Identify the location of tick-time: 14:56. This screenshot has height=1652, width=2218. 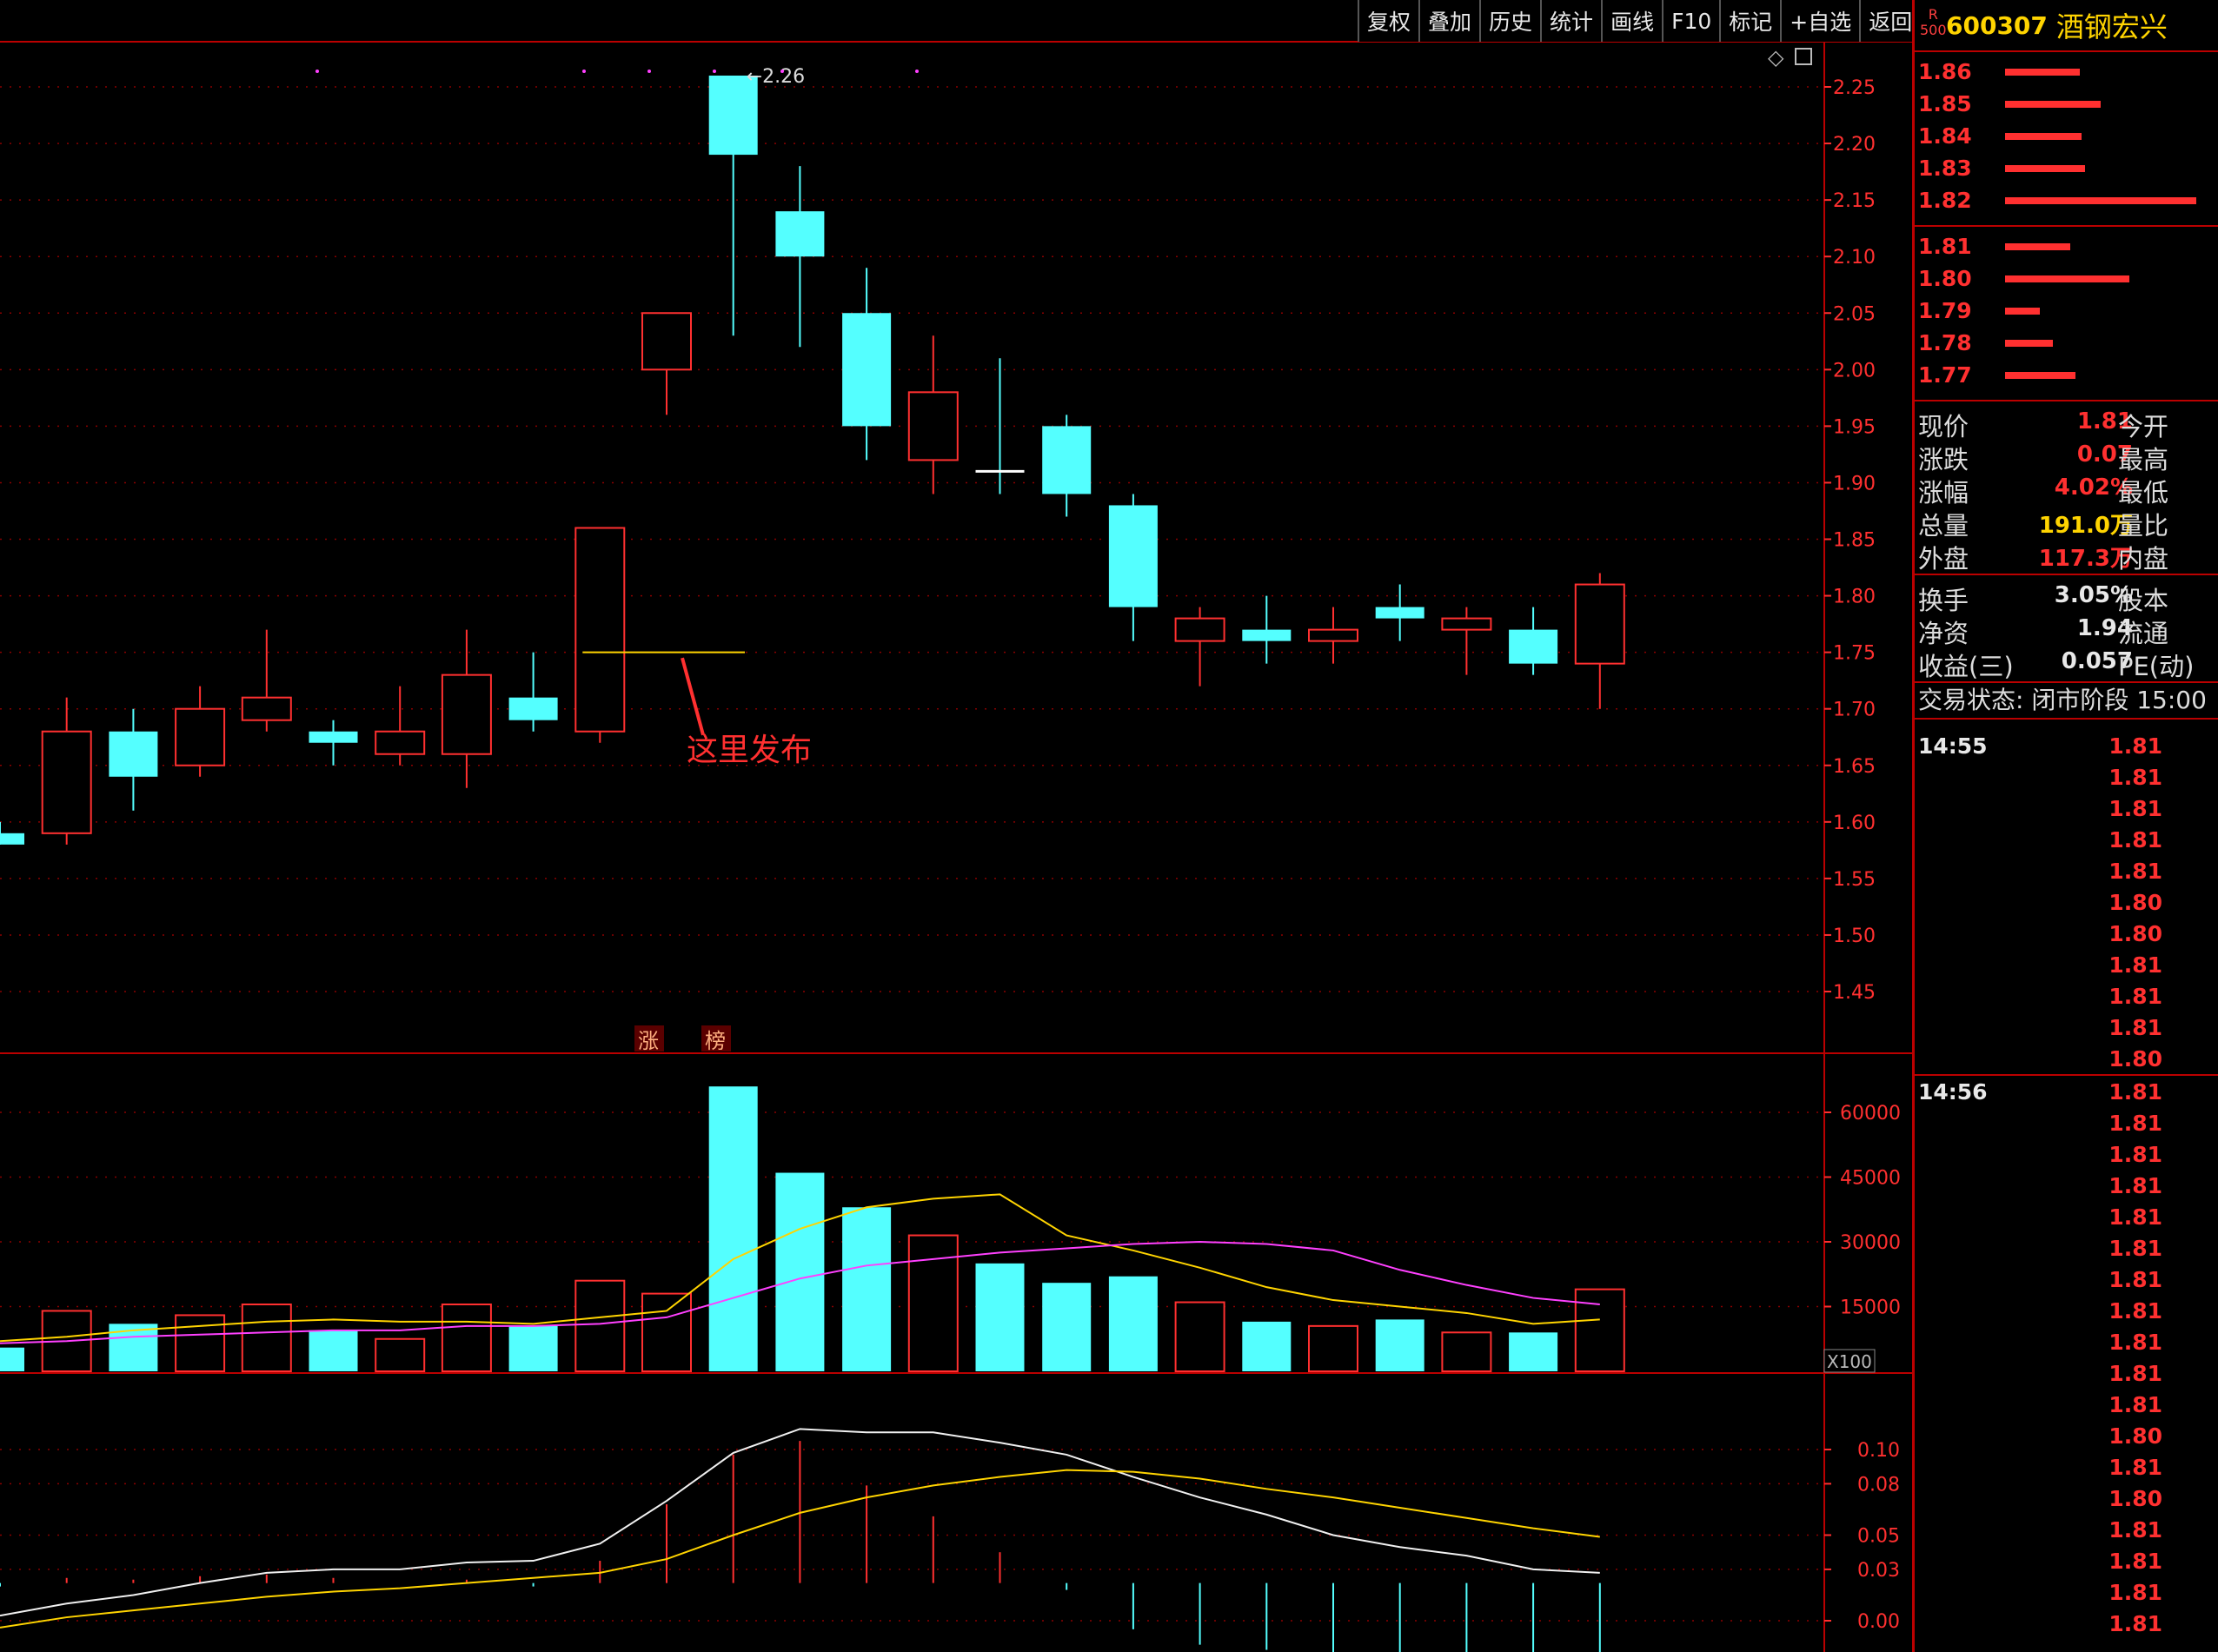
(1953, 1092).